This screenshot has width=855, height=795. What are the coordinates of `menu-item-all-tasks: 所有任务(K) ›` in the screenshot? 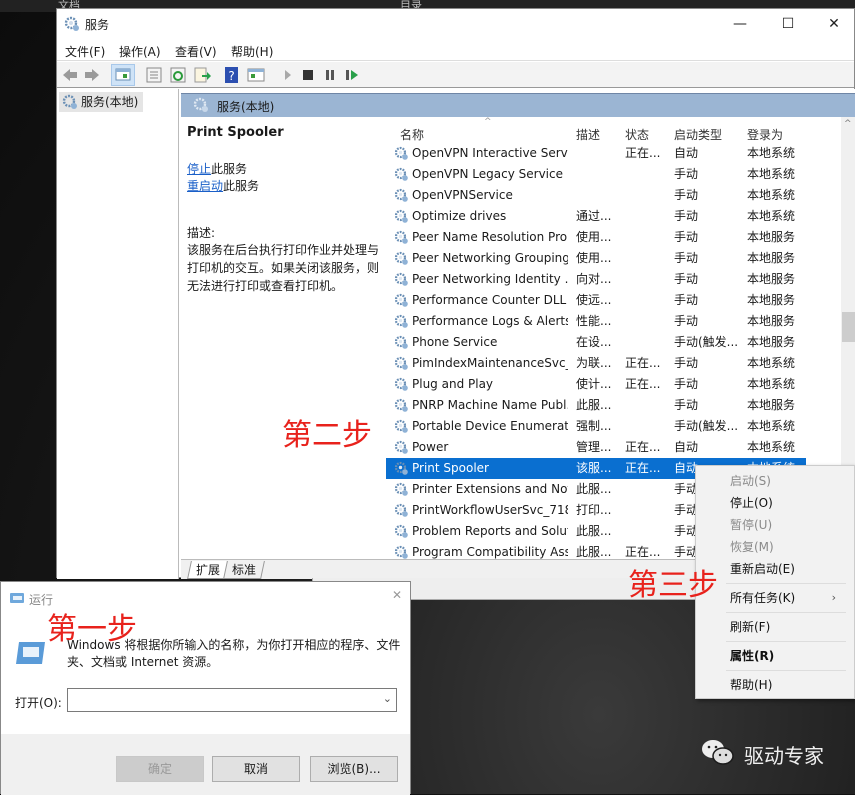 It's located at (775, 598).